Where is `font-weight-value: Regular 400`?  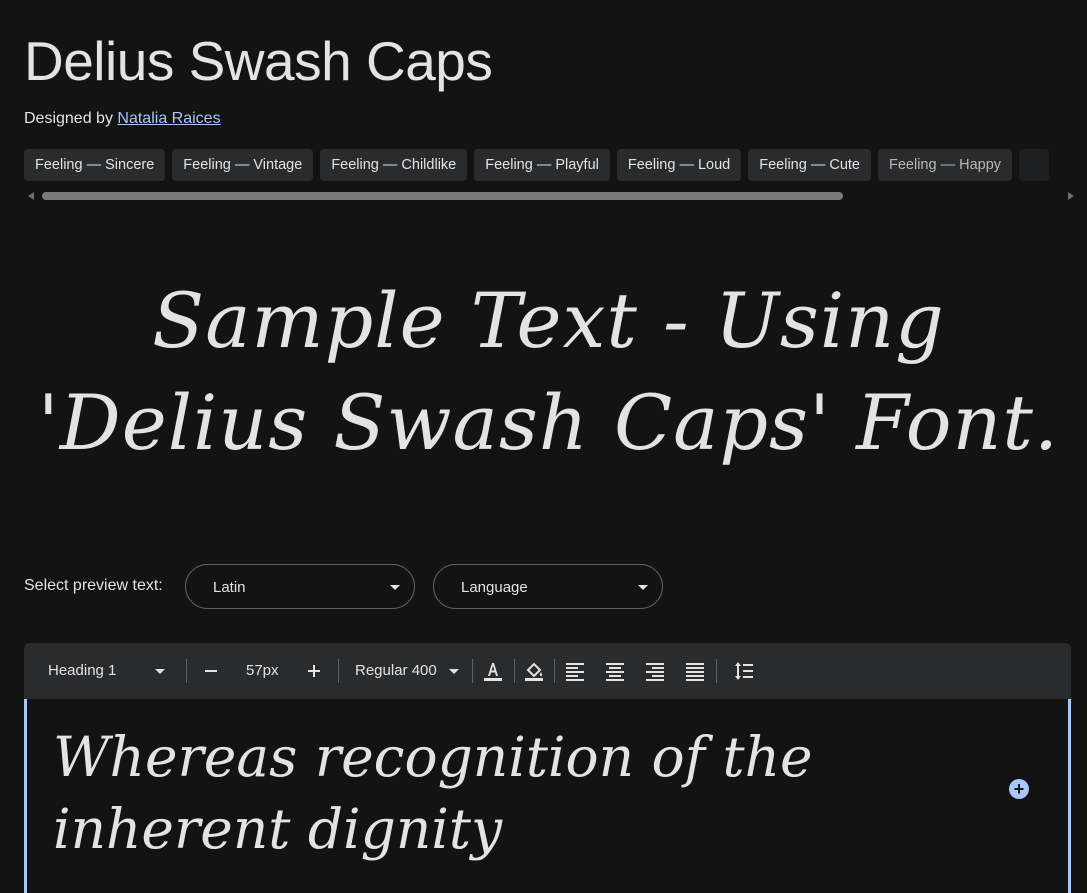 font-weight-value: Regular 400 is located at coordinates (396, 670).